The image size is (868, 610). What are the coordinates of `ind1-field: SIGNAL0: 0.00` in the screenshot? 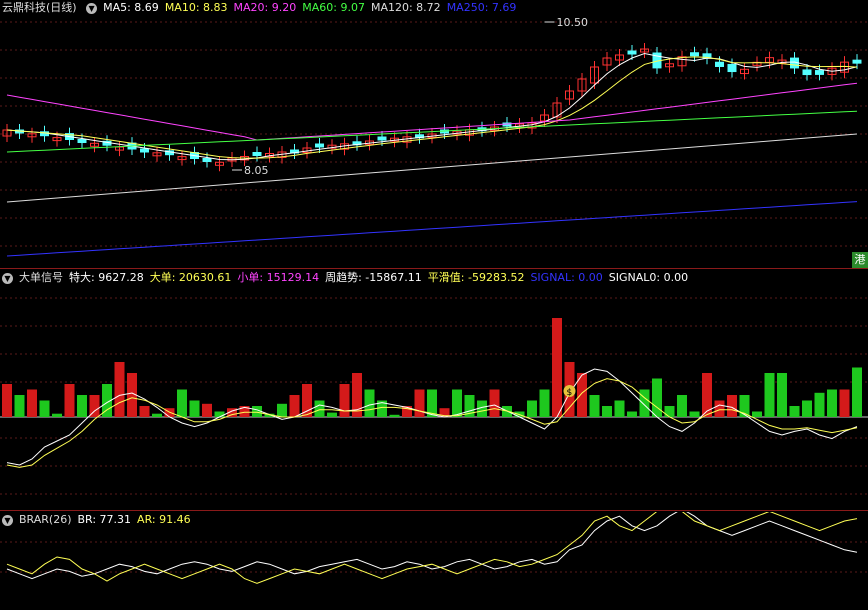 It's located at (648, 277).